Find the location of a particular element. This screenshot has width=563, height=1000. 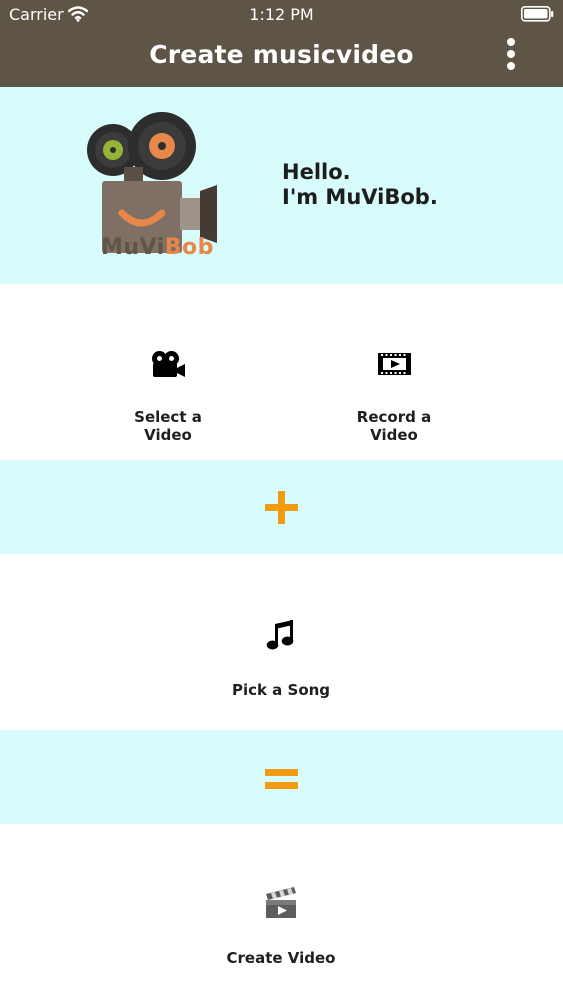

greeting-line-2: I'm MuViBob. is located at coordinates (360, 197).